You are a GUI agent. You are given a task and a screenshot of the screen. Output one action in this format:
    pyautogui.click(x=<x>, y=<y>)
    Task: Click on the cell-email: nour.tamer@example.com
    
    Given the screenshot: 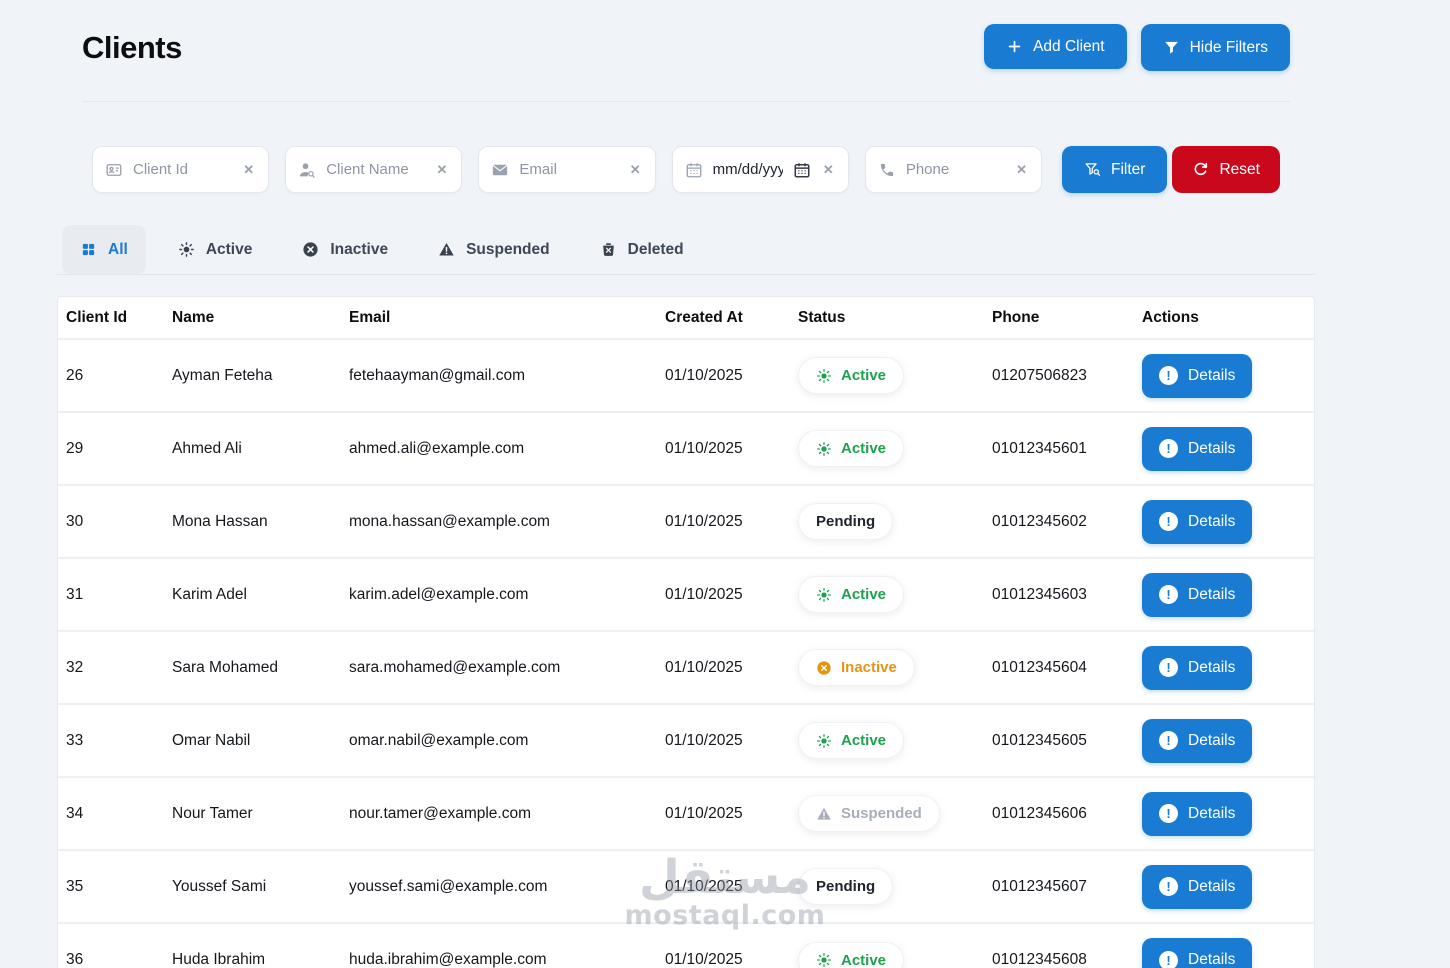 What is the action you would take?
    pyautogui.click(x=499, y=813)
    